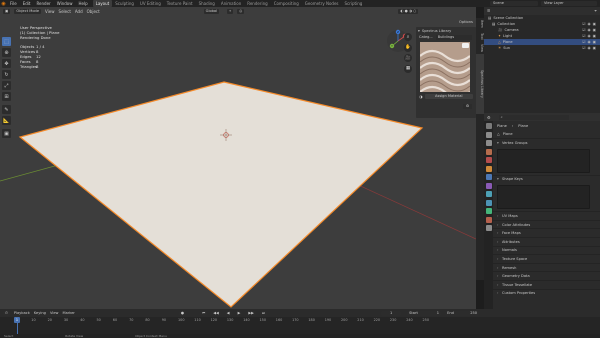  What do you see at coordinates (488, 228) in the screenshot?
I see `texture-props-icon` at bounding box center [488, 228].